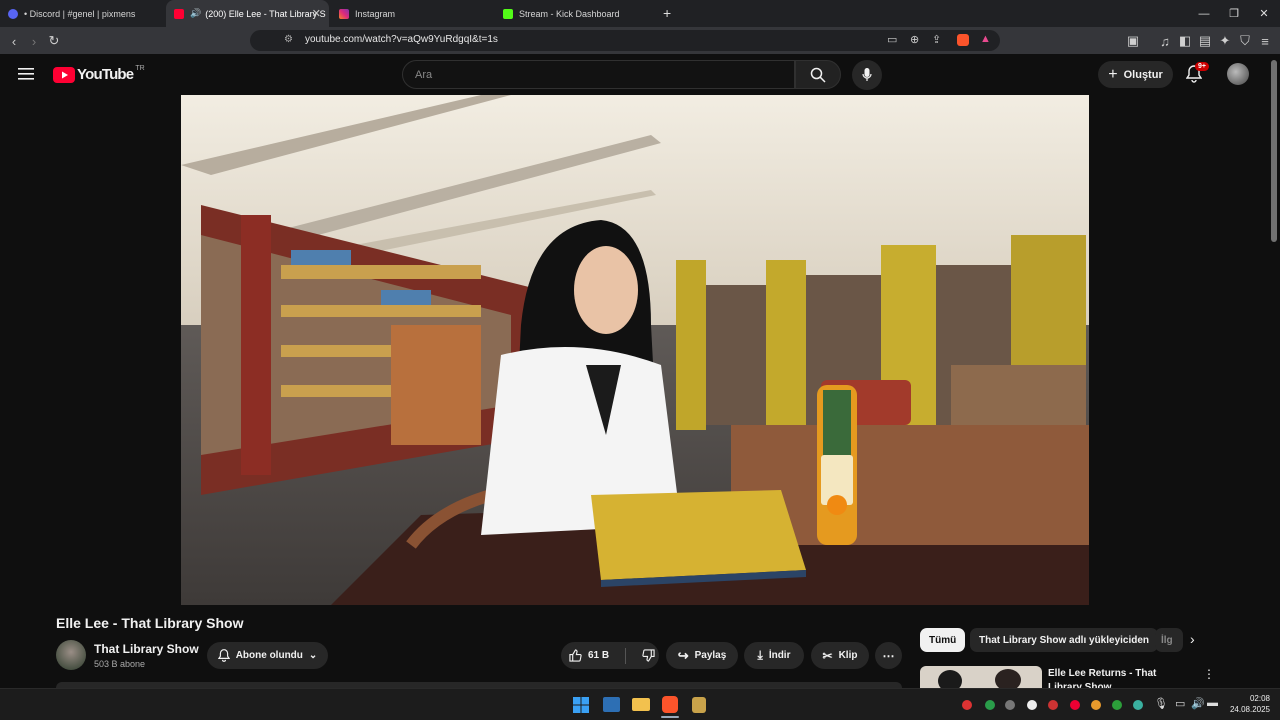 The width and height of the screenshot is (1280, 720). I want to click on like-count: 61 B, so click(599, 655).